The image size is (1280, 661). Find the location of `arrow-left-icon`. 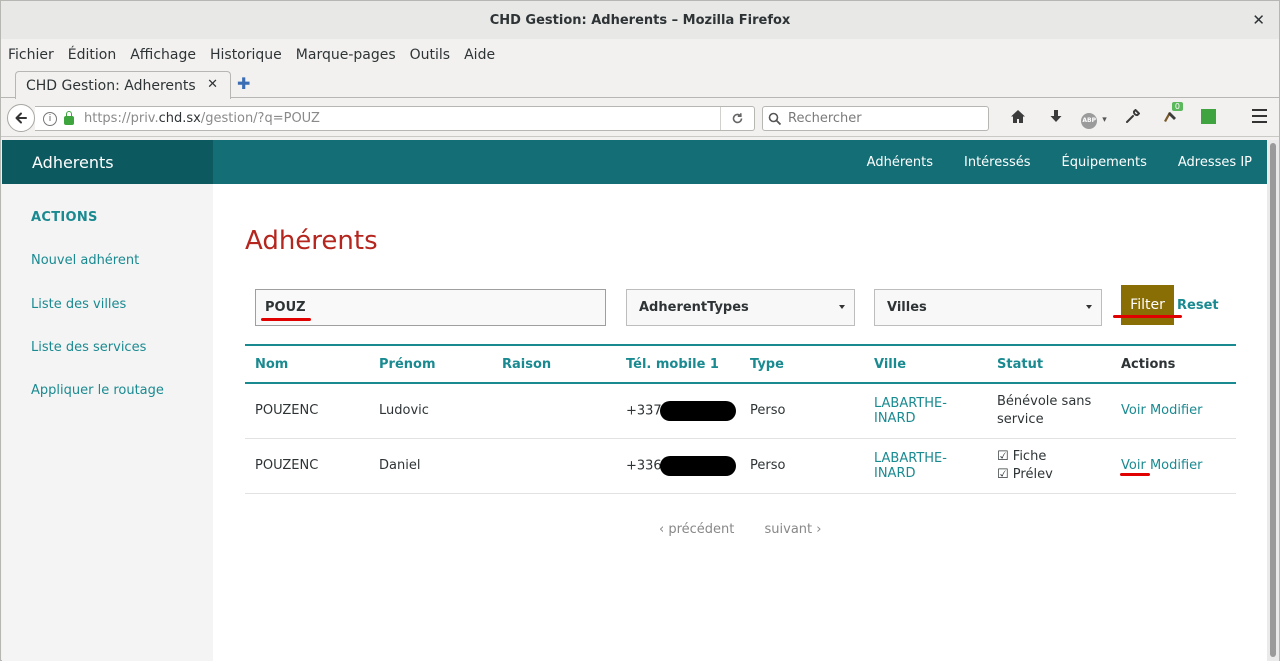

arrow-left-icon is located at coordinates (21, 118).